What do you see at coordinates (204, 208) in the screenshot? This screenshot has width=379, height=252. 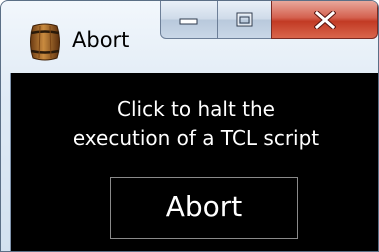 I see `abort-button: Abort` at bounding box center [204, 208].